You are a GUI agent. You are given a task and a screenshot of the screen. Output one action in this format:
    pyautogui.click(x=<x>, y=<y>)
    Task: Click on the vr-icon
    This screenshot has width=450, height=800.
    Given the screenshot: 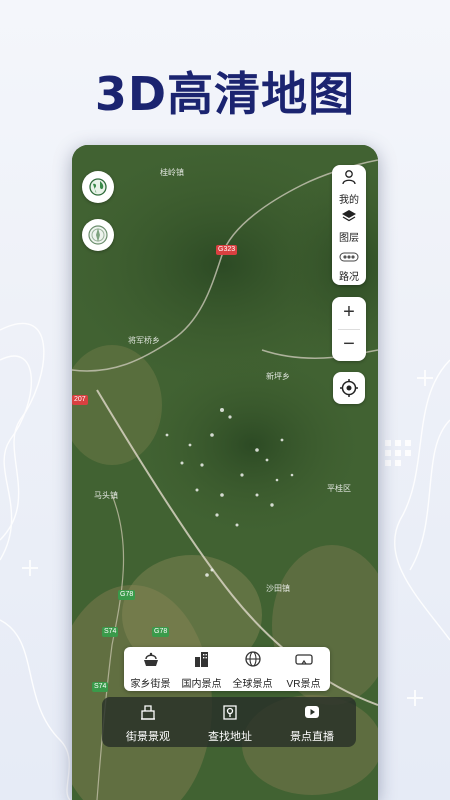 What is the action you would take?
    pyautogui.click(x=303, y=659)
    